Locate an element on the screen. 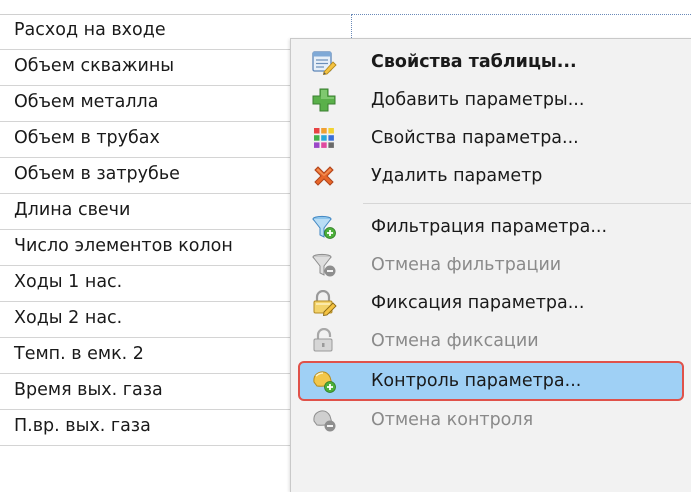 Image resolution: width=691 pixels, height=492 pixels. menu-item-label: Отмена контроля is located at coordinates (452, 420).